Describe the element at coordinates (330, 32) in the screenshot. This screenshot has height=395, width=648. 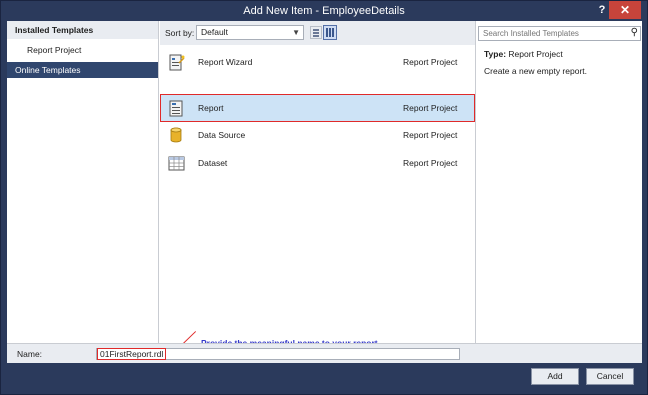
I see `details-view-icon` at that location.